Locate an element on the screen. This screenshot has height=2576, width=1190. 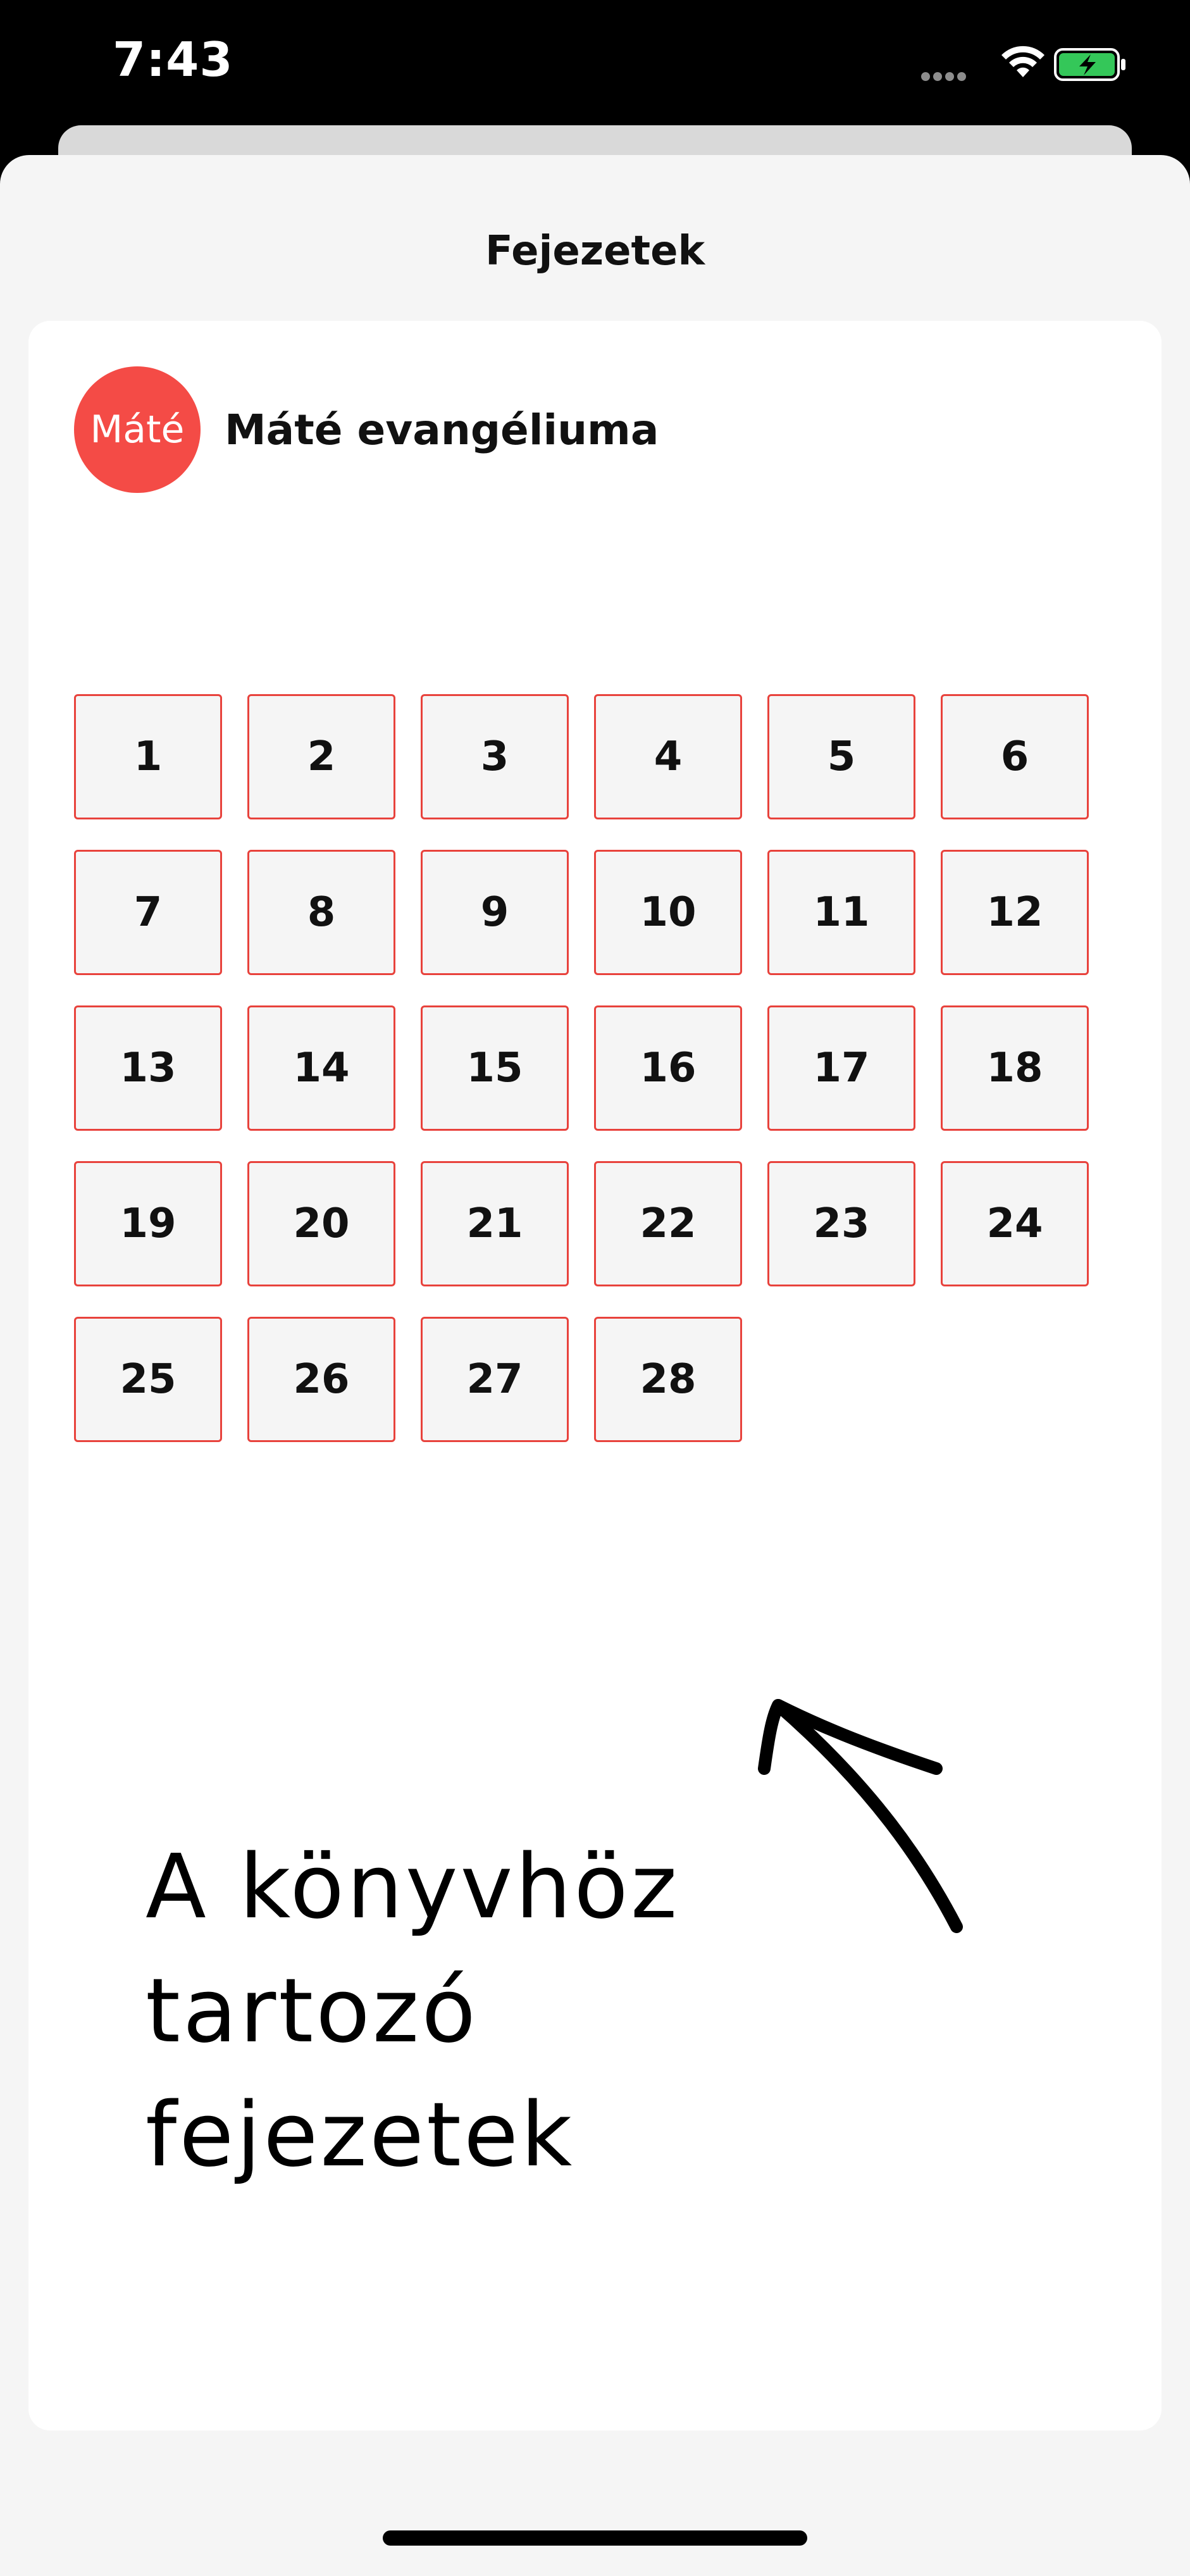
chapter-button: 2 is located at coordinates (321, 756).